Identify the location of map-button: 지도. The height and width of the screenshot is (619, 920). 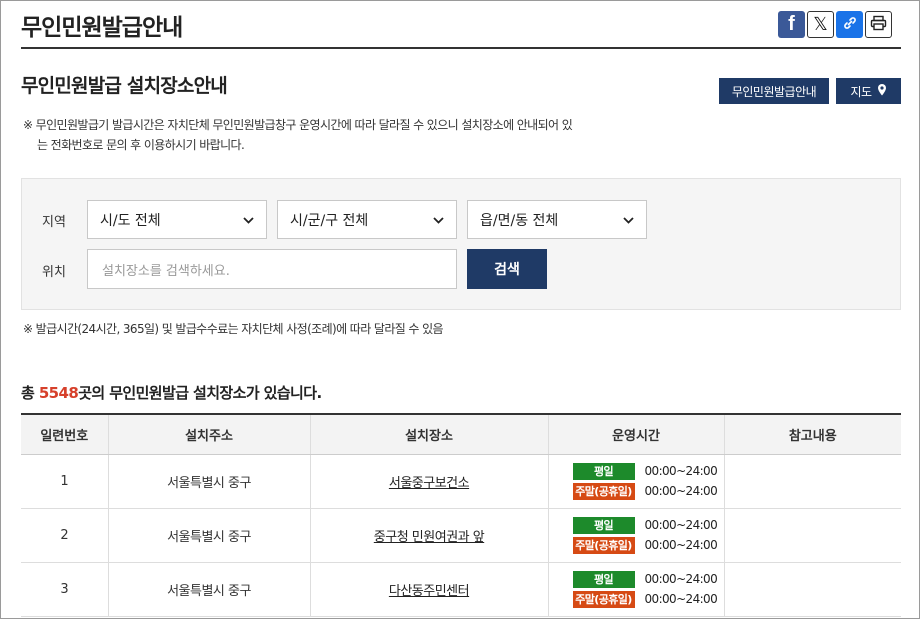
(868, 91).